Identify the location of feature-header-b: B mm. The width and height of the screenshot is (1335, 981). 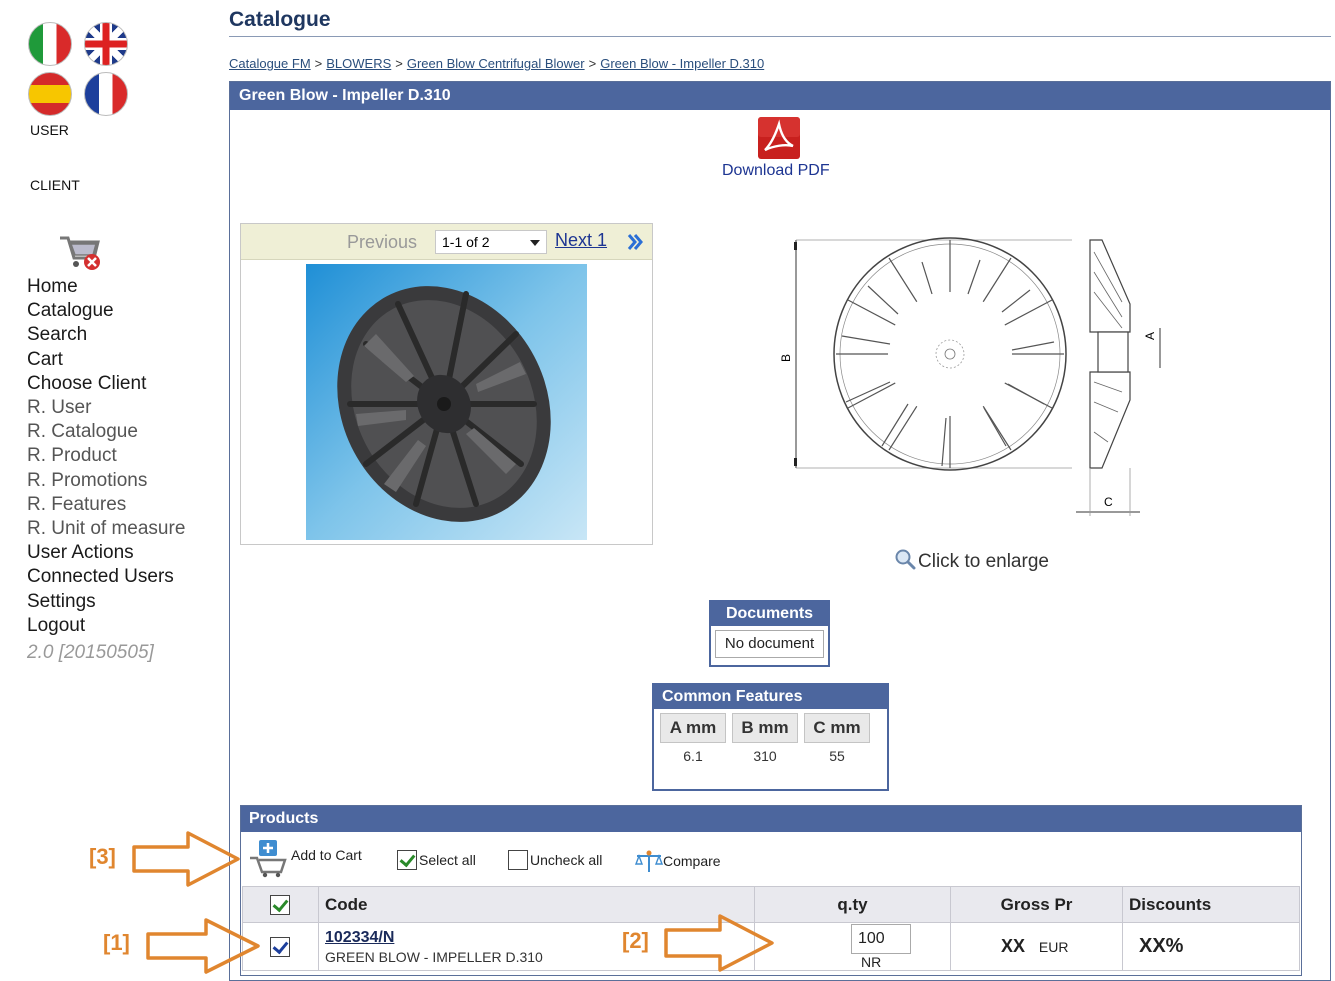
(765, 728).